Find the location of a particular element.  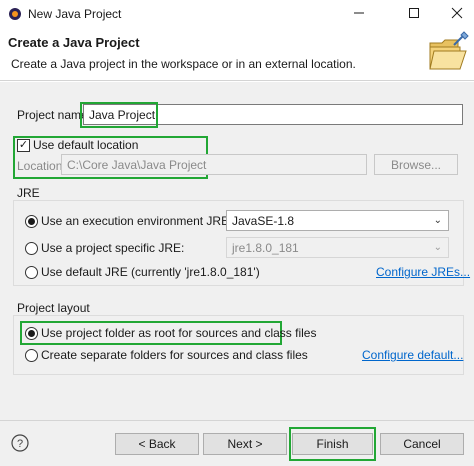

checkmark-icon: ✓ is located at coordinates (23, 145).